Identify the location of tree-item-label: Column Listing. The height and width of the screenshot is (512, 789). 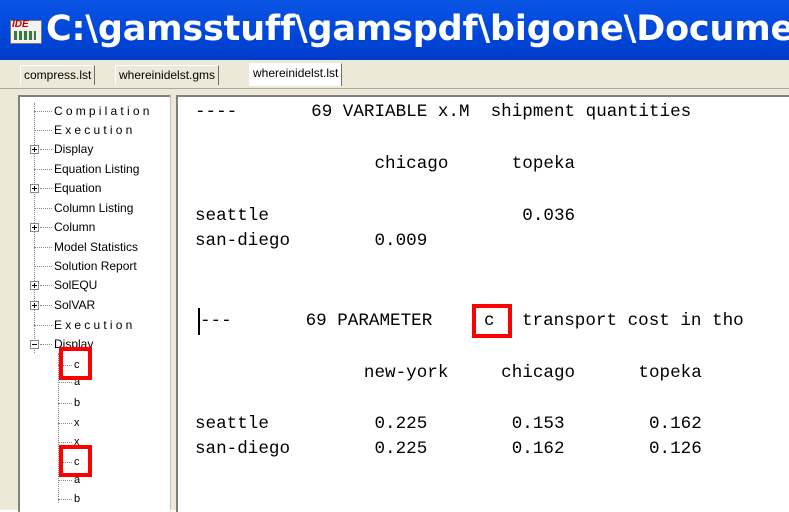
(94, 208).